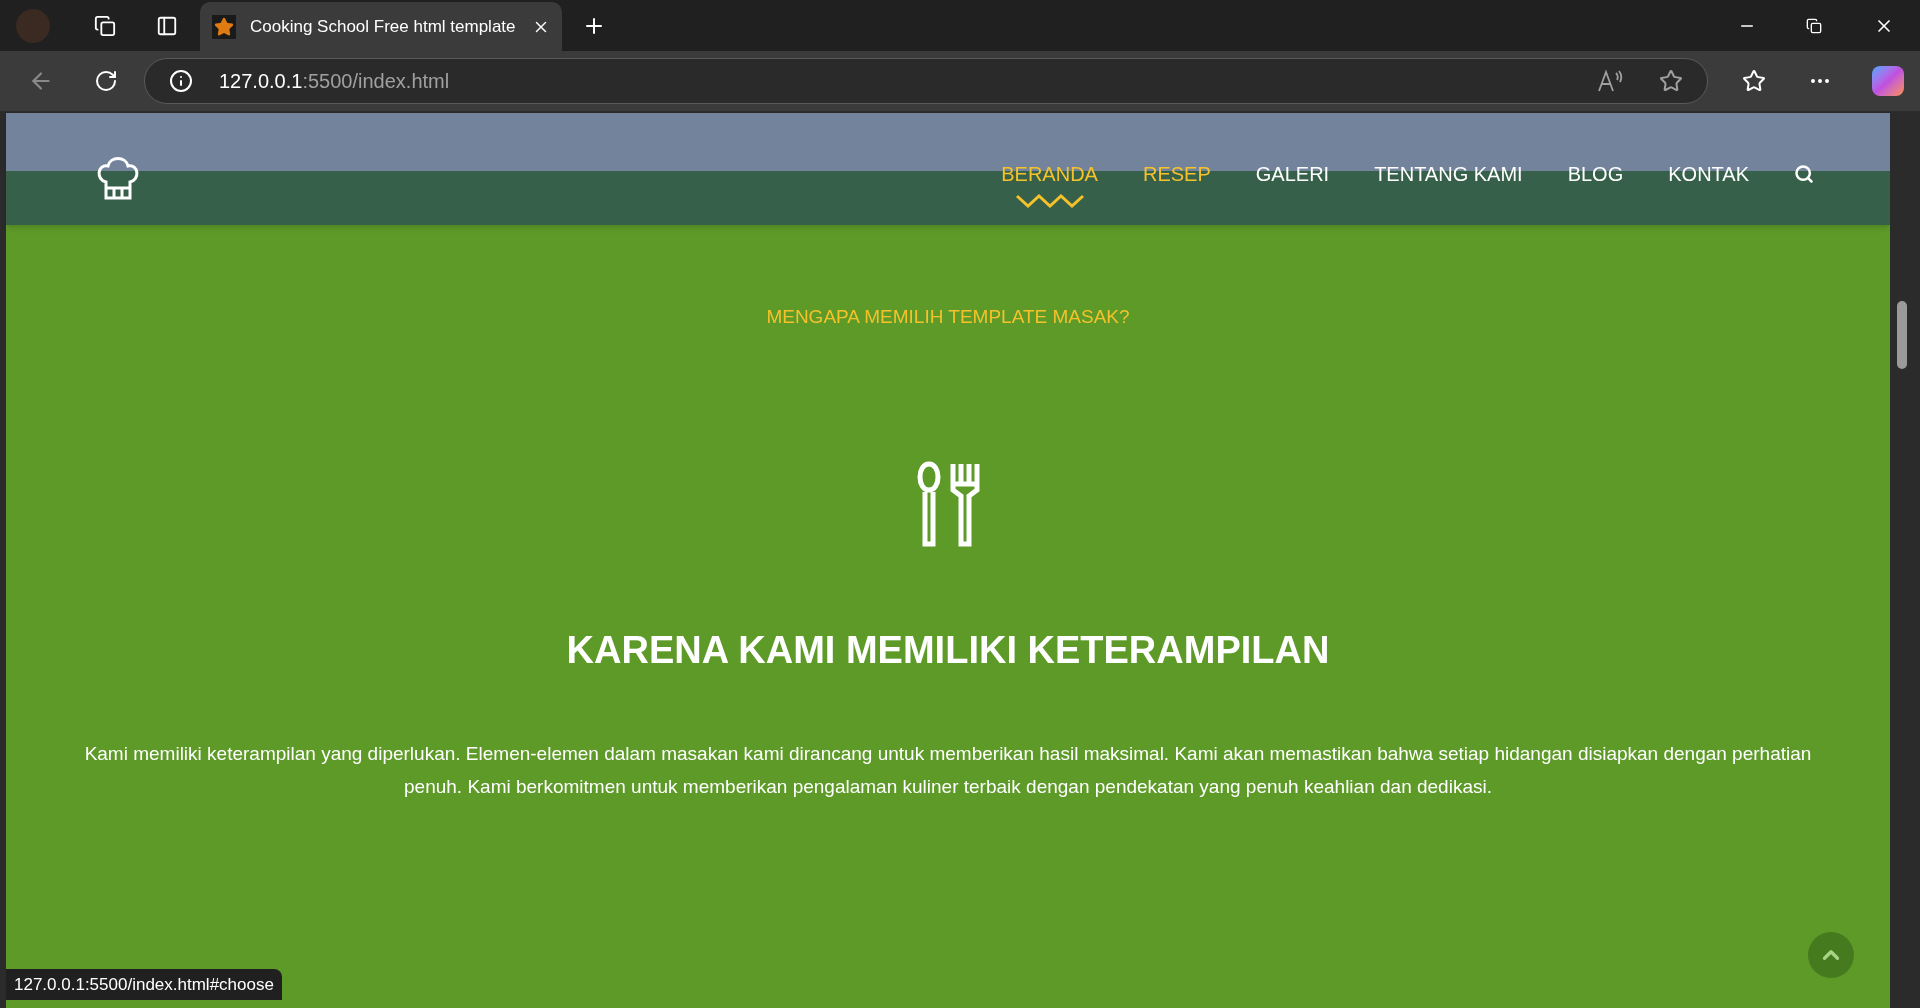 The height and width of the screenshot is (1008, 1920). Describe the element at coordinates (181, 81) in the screenshot. I see `site-info-icon` at that location.